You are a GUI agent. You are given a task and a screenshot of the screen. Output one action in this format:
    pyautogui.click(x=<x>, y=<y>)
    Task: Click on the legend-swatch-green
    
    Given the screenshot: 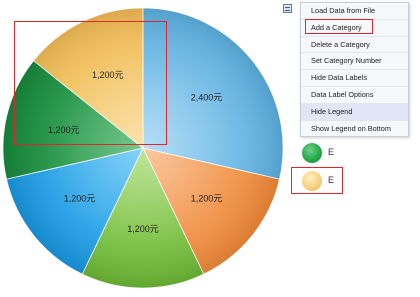 What is the action you would take?
    pyautogui.click(x=312, y=153)
    